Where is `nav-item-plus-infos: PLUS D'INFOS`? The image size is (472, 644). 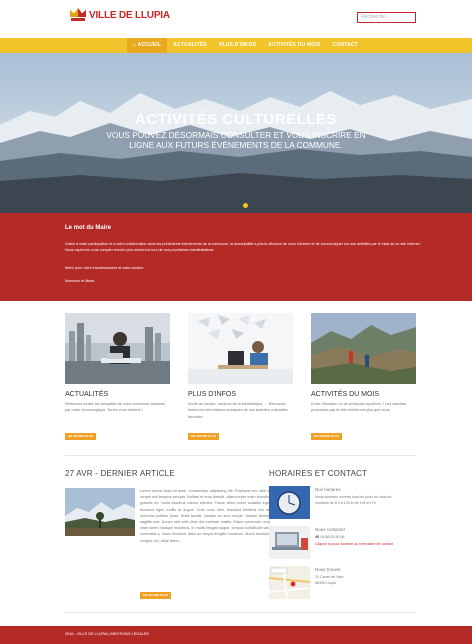 nav-item-plus-infos: PLUS D'INFOS is located at coordinates (237, 45).